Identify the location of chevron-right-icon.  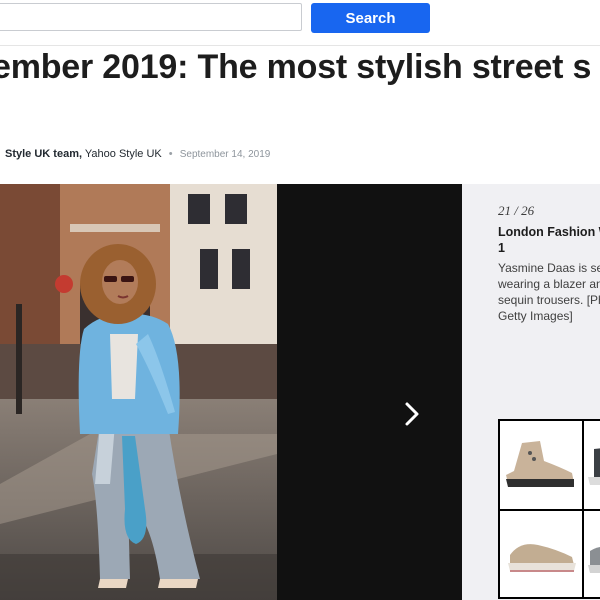
(412, 416).